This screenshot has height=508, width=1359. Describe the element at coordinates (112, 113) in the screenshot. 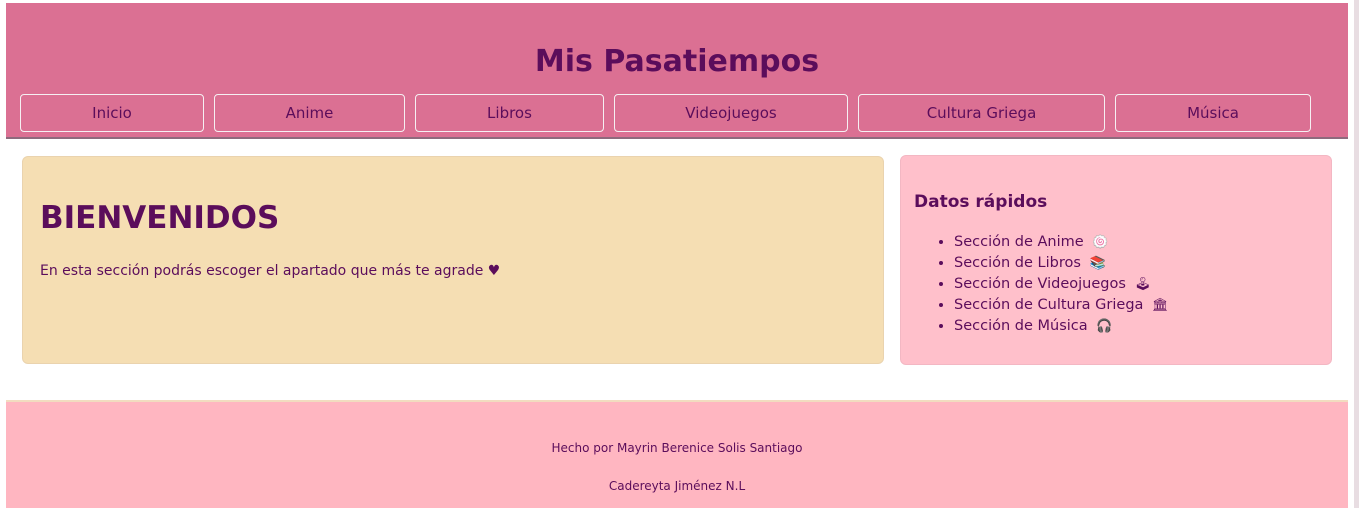

I see `nav-button-inicio: Inicio` at that location.